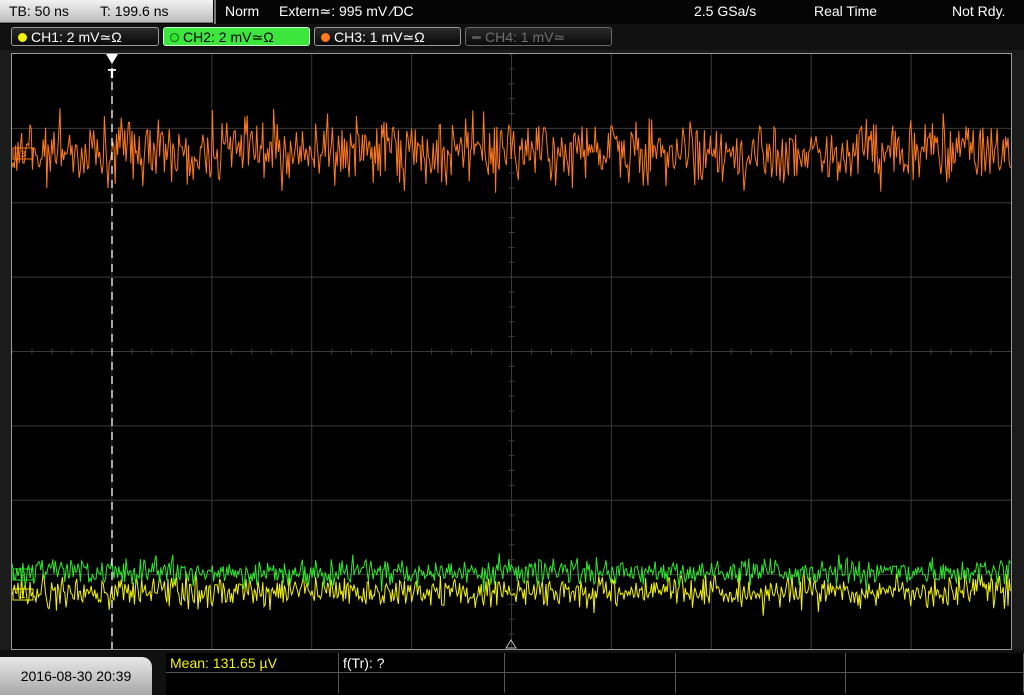 Image resolution: width=1024 pixels, height=695 pixels. What do you see at coordinates (242, 12) in the screenshot?
I see `acquisition-mode: Norm` at bounding box center [242, 12].